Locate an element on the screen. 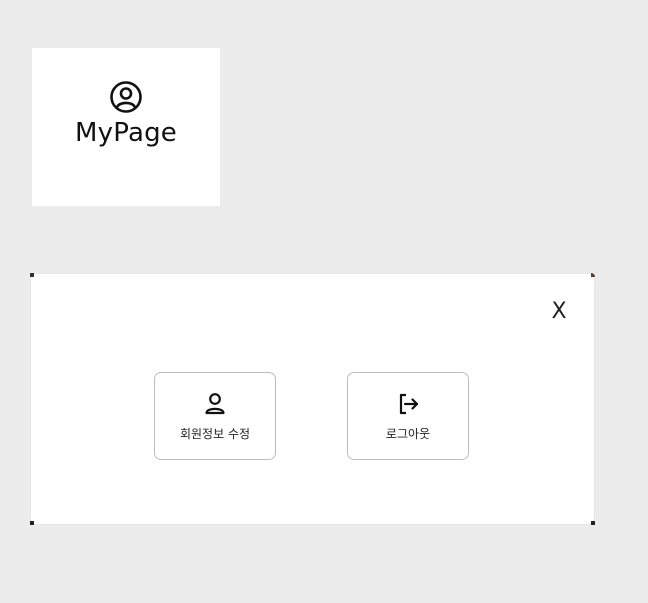  logout-button: 로그아웃 is located at coordinates (408, 416).